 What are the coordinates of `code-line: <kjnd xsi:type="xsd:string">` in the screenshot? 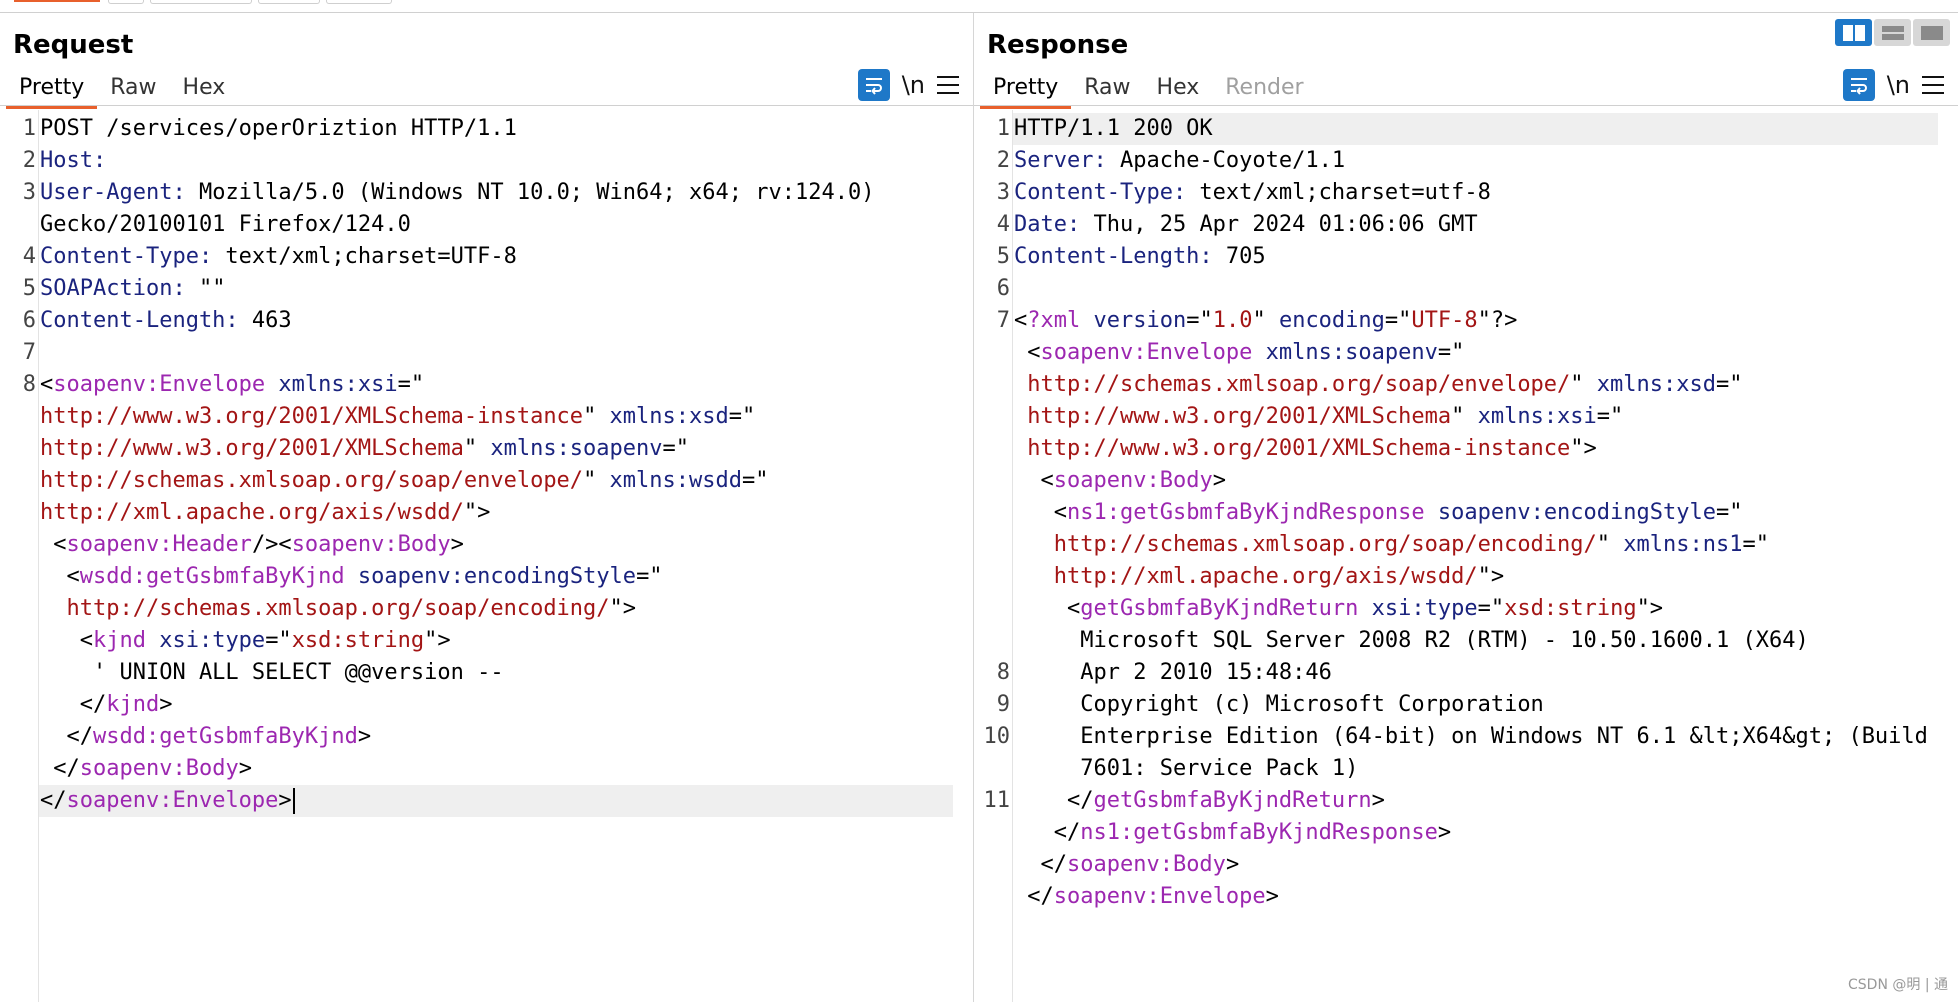 It's located at (501, 641).